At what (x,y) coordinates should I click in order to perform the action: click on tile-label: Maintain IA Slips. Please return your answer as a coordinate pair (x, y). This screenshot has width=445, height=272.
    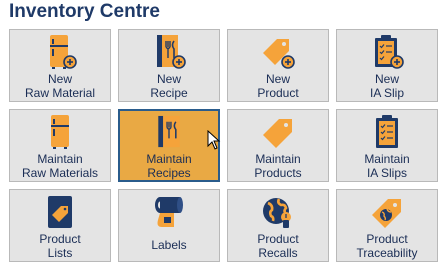
    Looking at the image, I should click on (387, 166).